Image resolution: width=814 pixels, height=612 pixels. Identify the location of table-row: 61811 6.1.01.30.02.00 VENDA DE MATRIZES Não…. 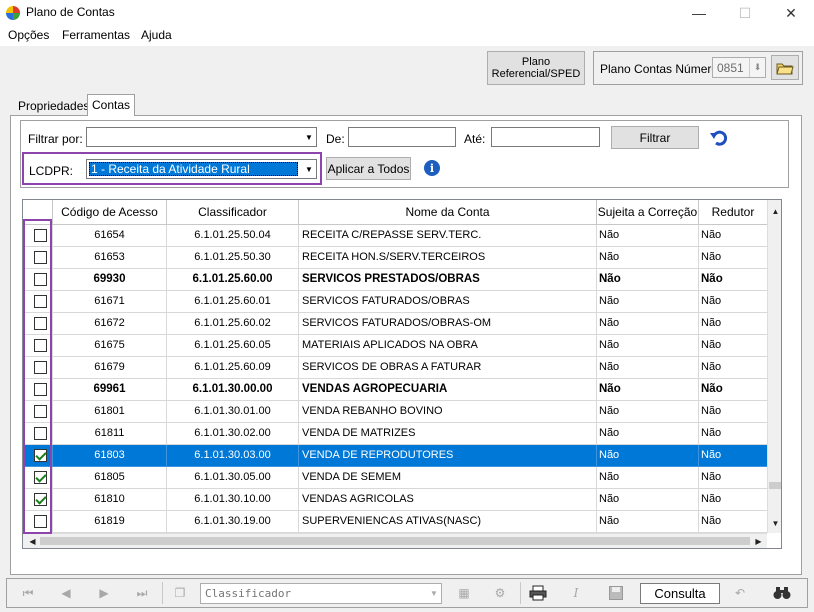
(395, 434).